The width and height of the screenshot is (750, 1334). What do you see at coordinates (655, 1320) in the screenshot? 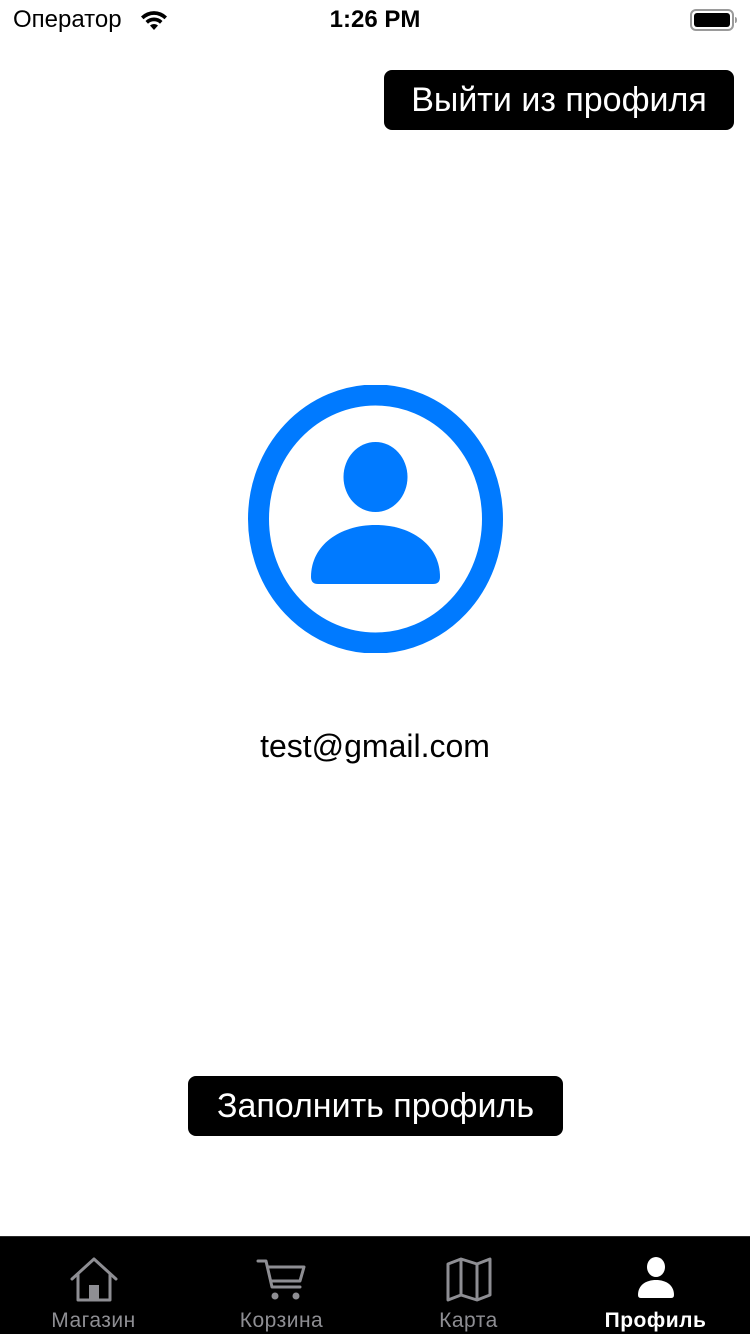
I see `tab-label: Профиль` at bounding box center [655, 1320].